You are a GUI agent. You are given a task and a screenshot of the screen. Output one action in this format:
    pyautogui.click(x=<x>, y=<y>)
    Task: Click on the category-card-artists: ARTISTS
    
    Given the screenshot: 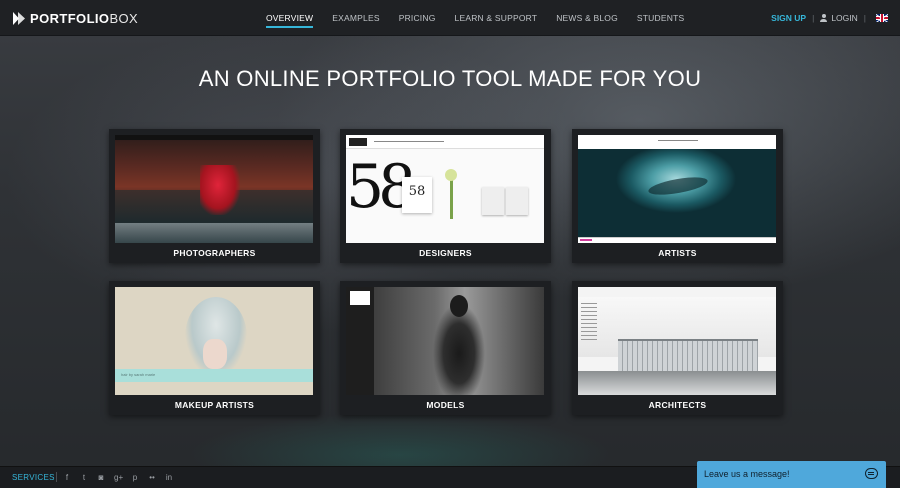 What is the action you would take?
    pyautogui.click(x=677, y=196)
    